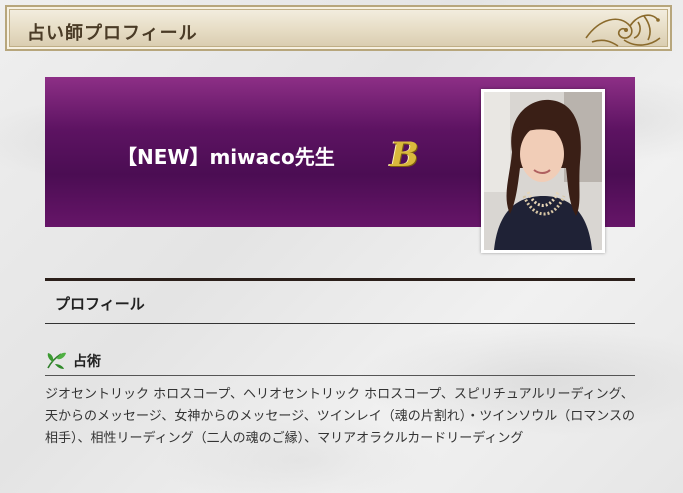 This screenshot has height=493, width=683. Describe the element at coordinates (340, 301) in the screenshot. I see `profile-section-header: プロフィール` at that location.